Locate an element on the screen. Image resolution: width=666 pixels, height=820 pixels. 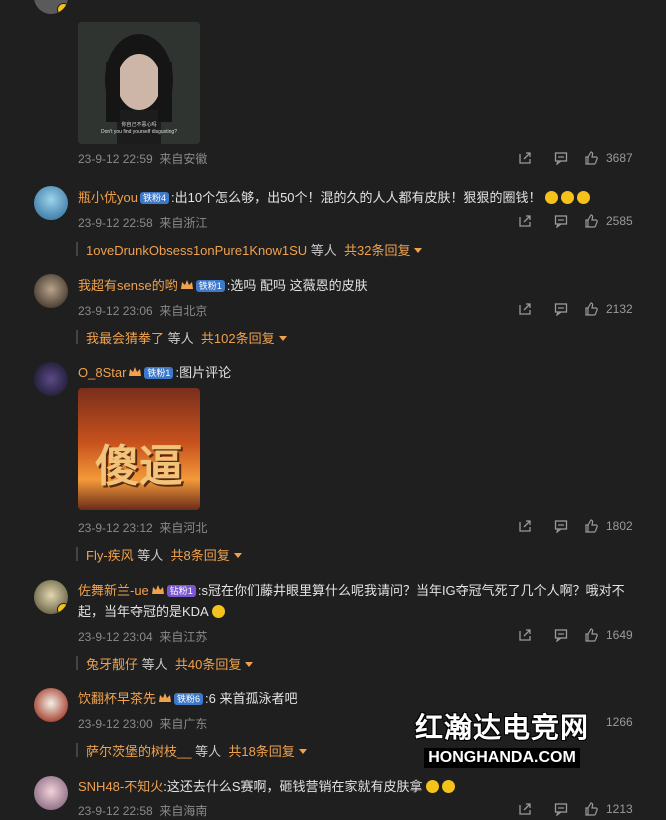
comment-text: 这还去什么S赛啊，砸钱营销在家就有皮肤拿 is located at coordinates (294, 786).